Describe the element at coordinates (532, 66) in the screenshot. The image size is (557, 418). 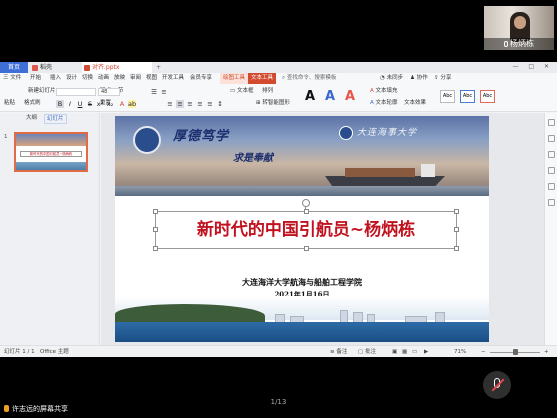
I see `window-controls: — □ ✕` at that location.